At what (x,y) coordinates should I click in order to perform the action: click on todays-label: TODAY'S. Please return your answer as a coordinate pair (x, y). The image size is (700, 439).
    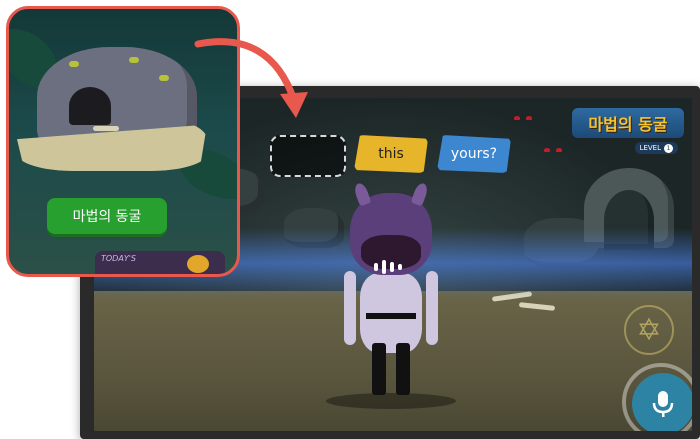
    Looking at the image, I should click on (118, 258).